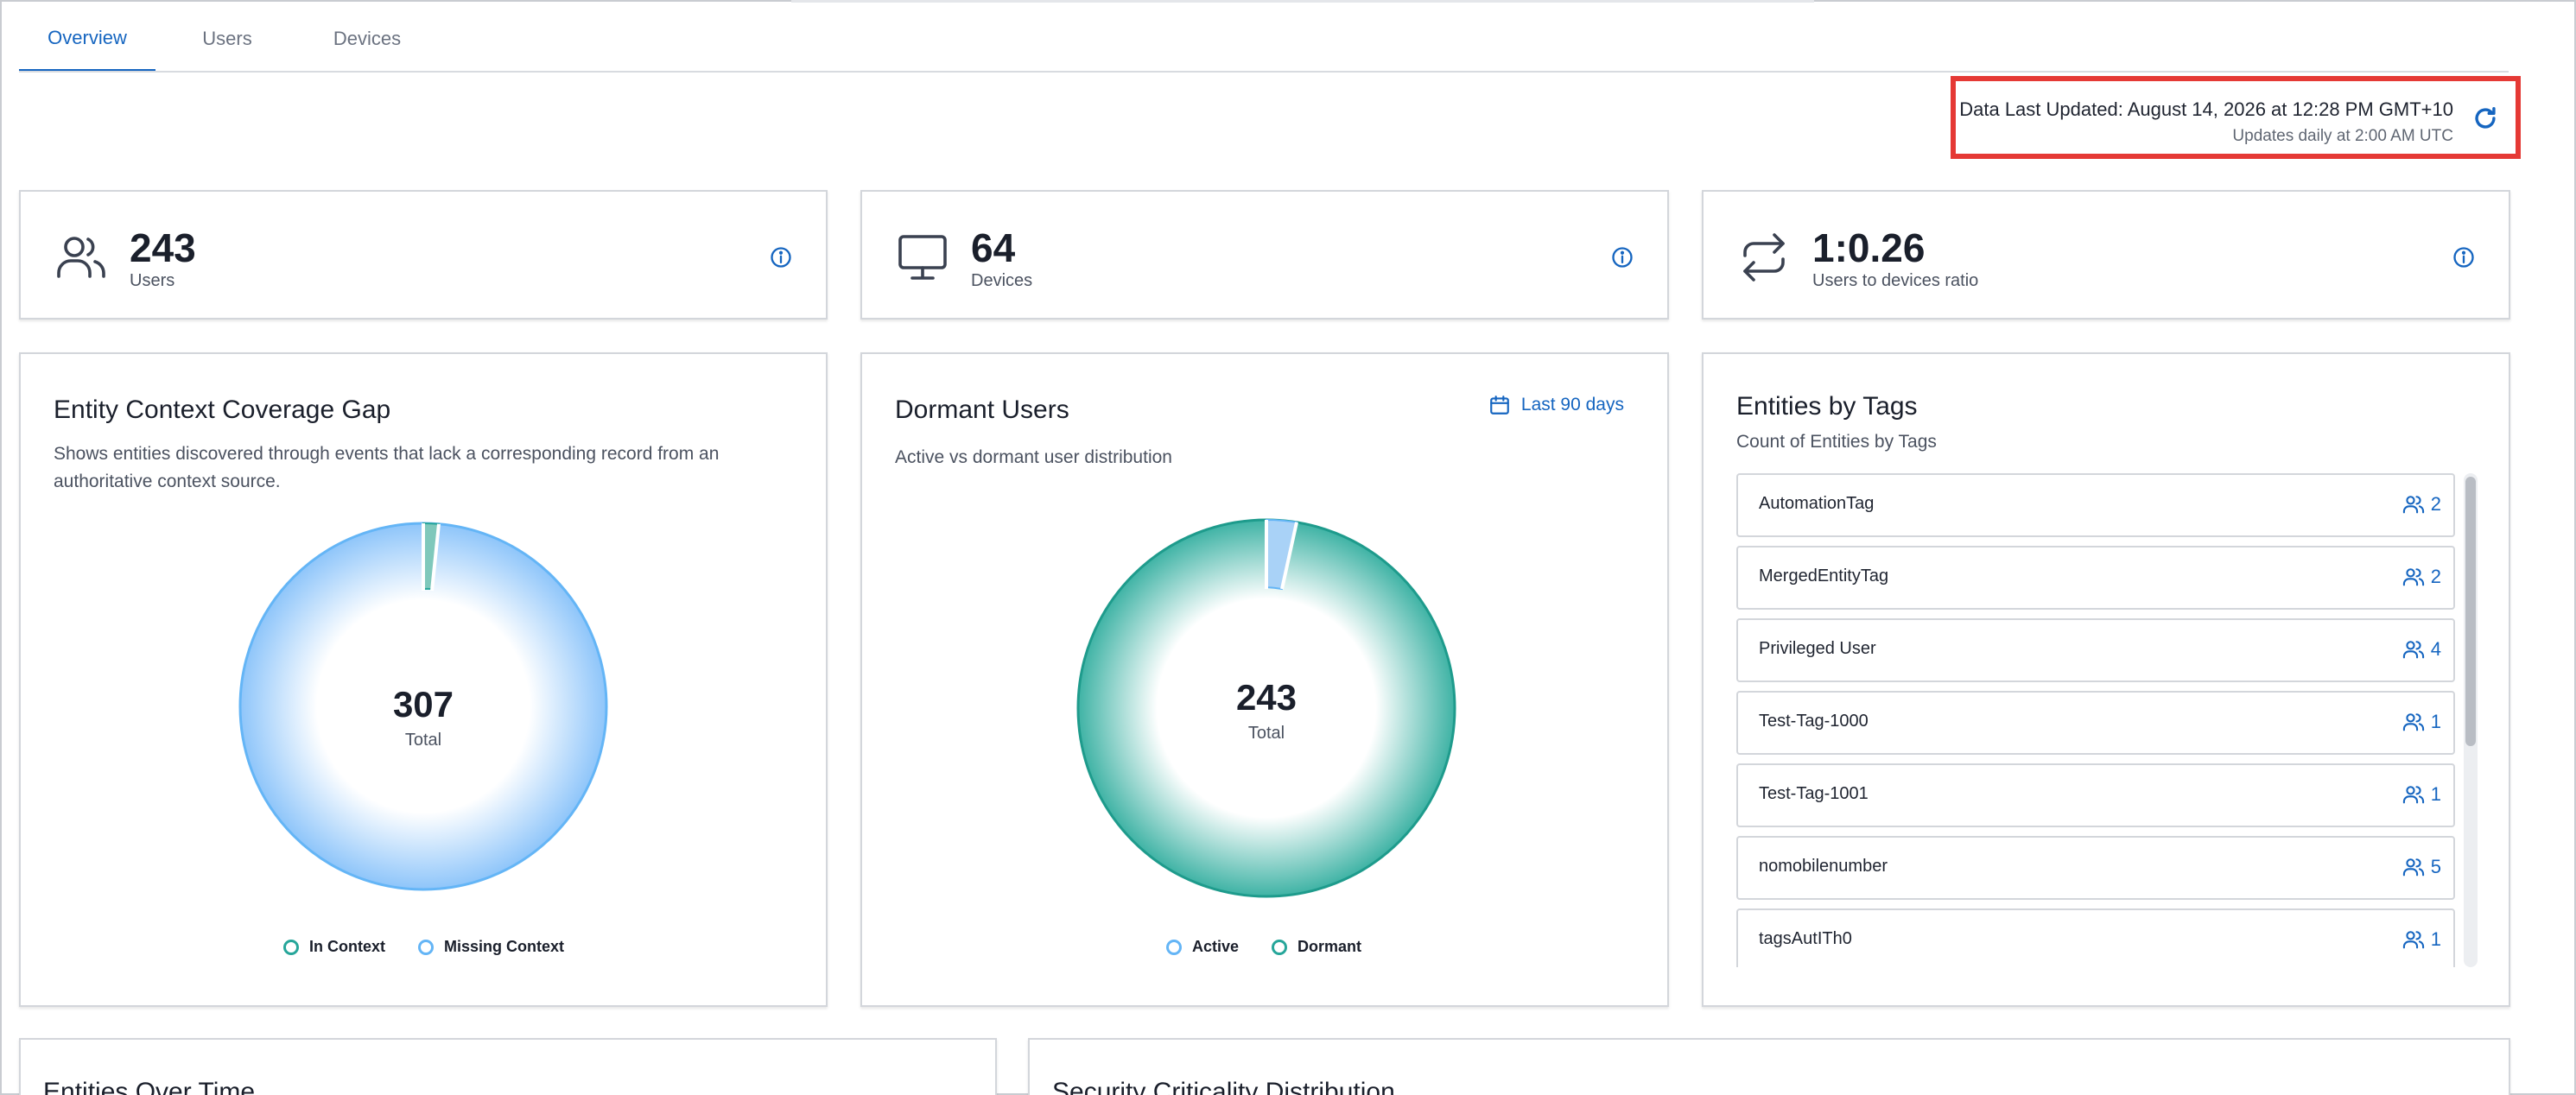 The width and height of the screenshot is (2576, 1095). I want to click on tag-count: 5, so click(2421, 867).